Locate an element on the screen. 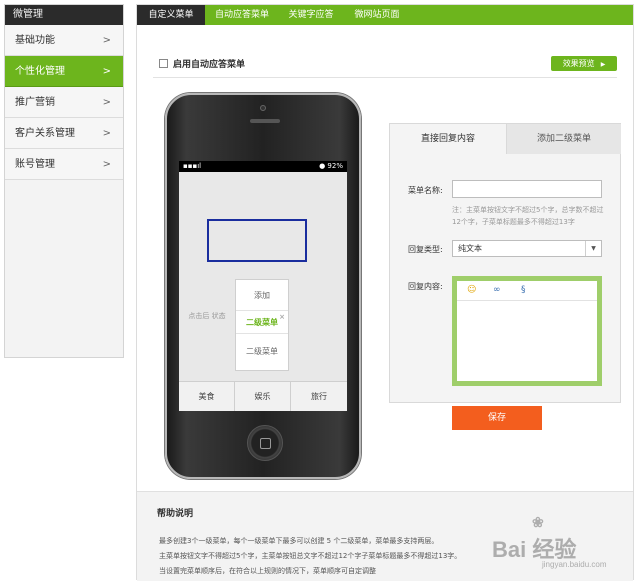 This screenshot has height=582, width=642. play-icon: ▶ is located at coordinates (603, 64).